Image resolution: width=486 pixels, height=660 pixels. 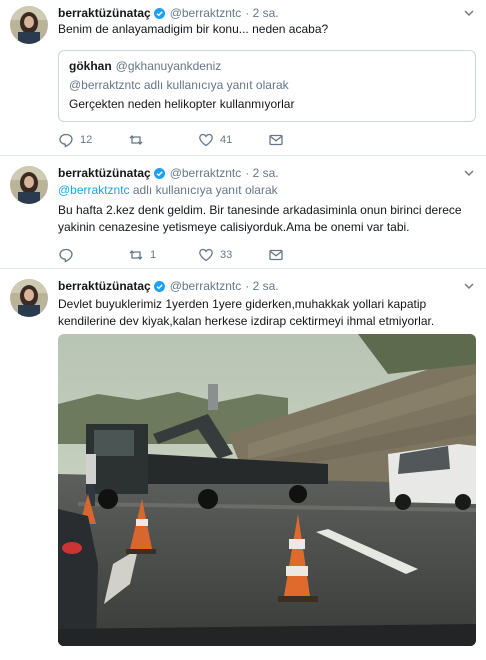 I want to click on like-button: 33, so click(x=233, y=255).